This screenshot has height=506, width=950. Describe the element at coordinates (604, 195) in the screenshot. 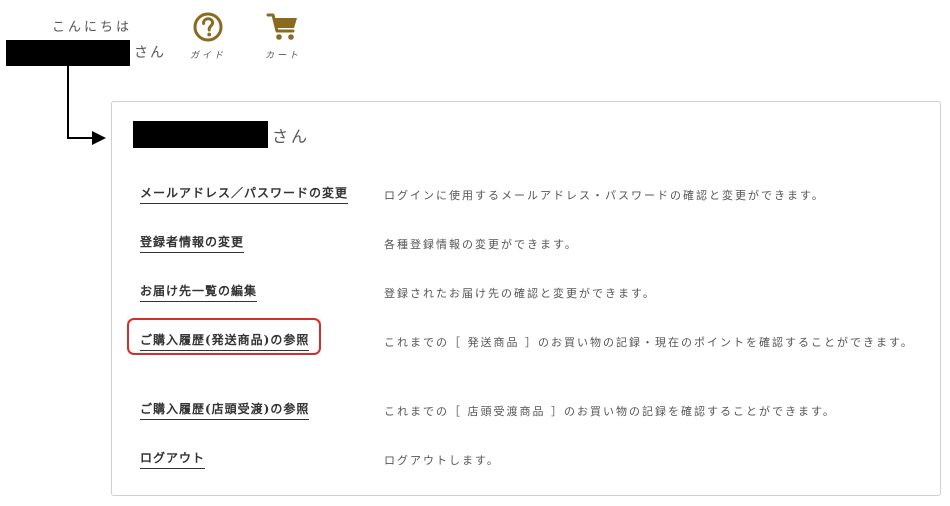

I see `menu-description: ログインに使用するメールアドレス・パスワードの確認と変更ができます。` at that location.